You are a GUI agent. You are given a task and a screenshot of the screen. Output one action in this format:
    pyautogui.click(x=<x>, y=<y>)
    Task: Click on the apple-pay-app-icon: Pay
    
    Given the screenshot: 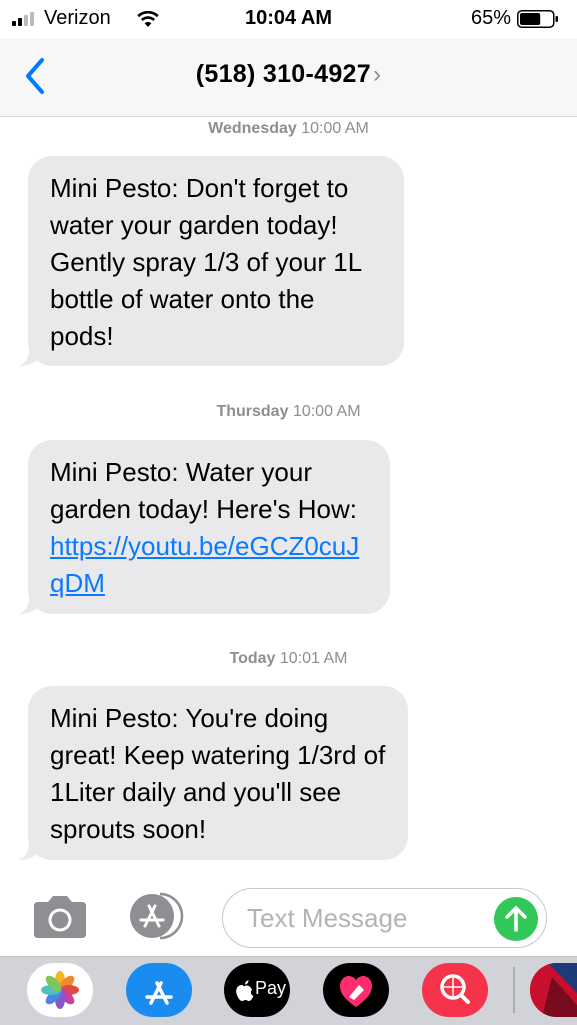 What is the action you would take?
    pyautogui.click(x=257, y=990)
    